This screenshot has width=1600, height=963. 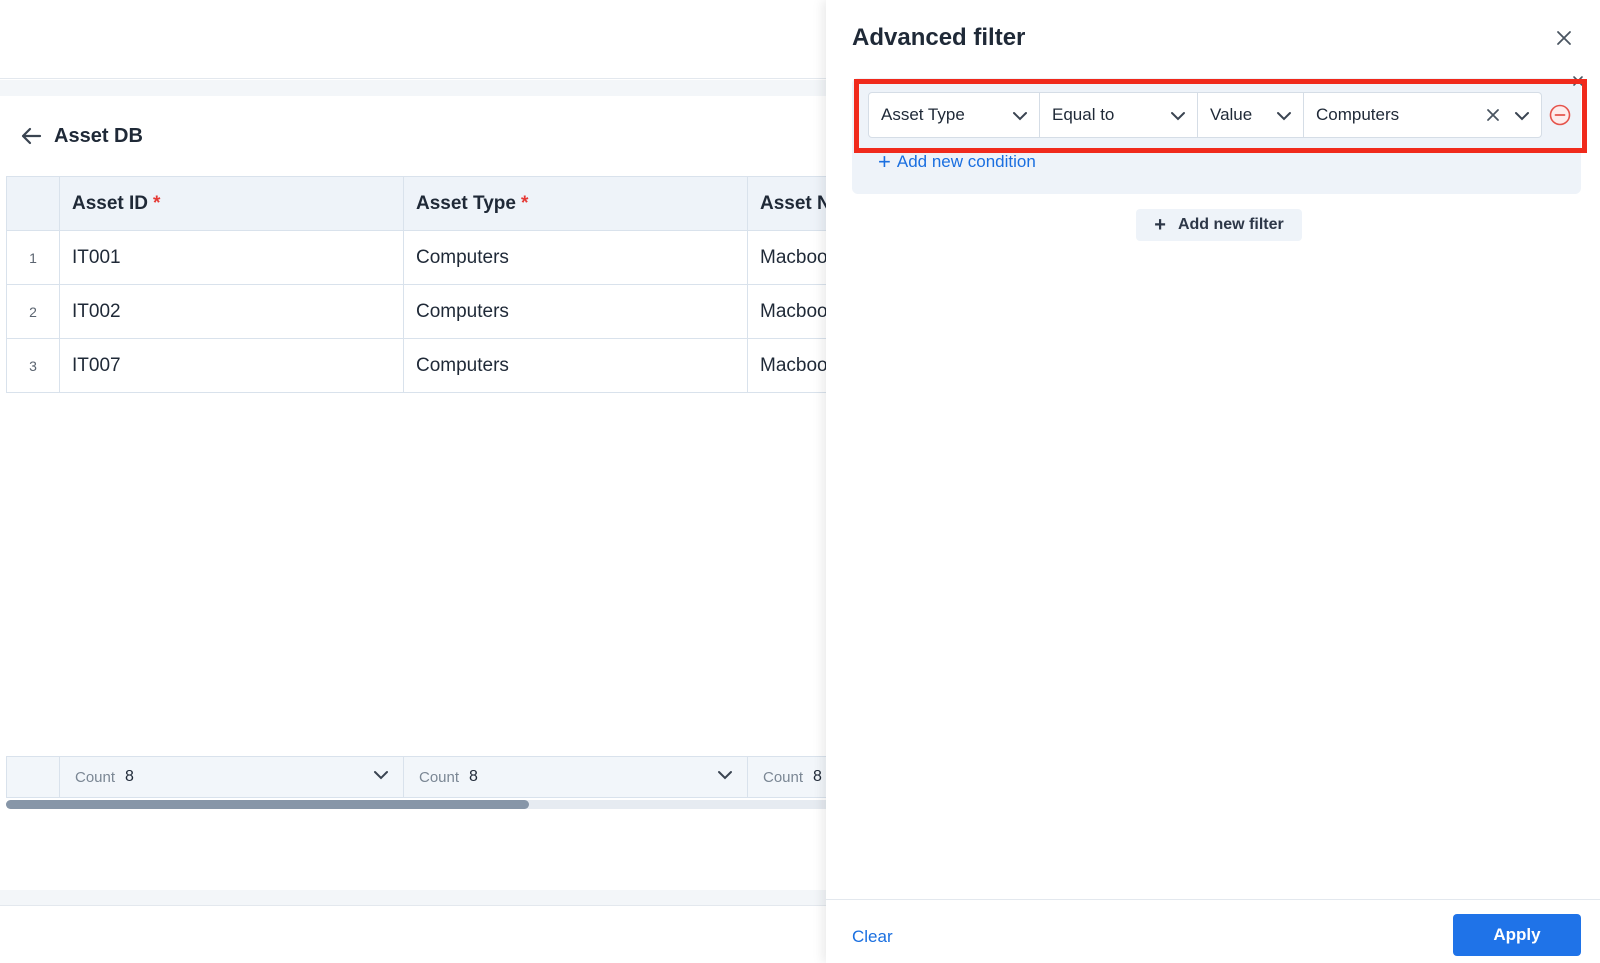 What do you see at coordinates (232, 311) in the screenshot?
I see `table-cell: IT002` at bounding box center [232, 311].